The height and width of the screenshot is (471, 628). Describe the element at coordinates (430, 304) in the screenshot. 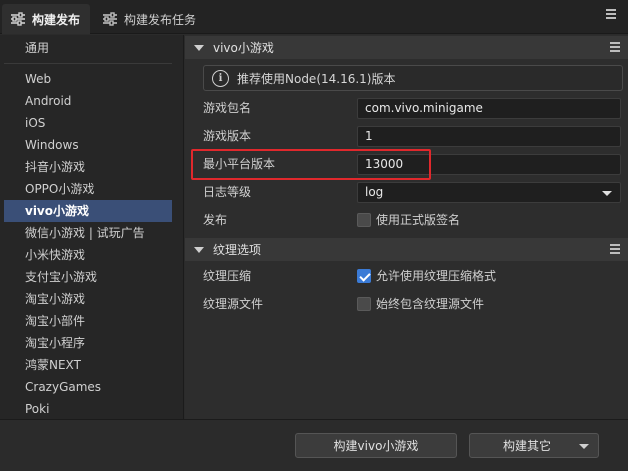

I see `texture-source-option: 始终包含纹理源文件` at that location.